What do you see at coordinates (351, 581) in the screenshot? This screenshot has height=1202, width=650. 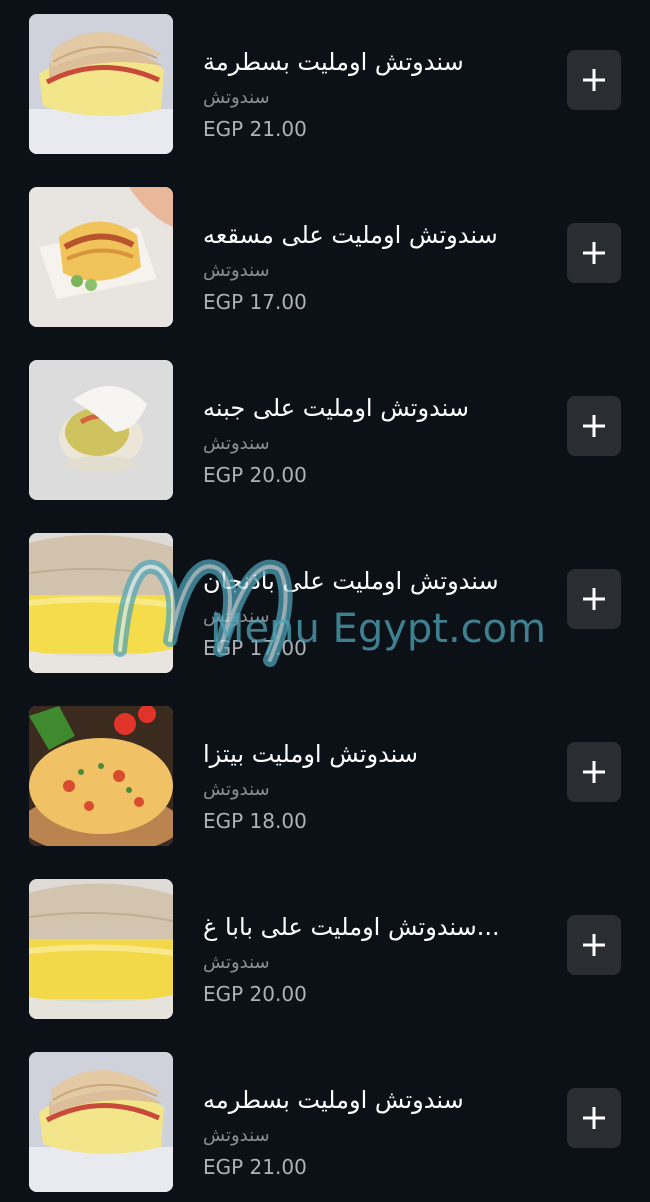 I see `item-name: سندوتش اومليت على باذنجان` at bounding box center [351, 581].